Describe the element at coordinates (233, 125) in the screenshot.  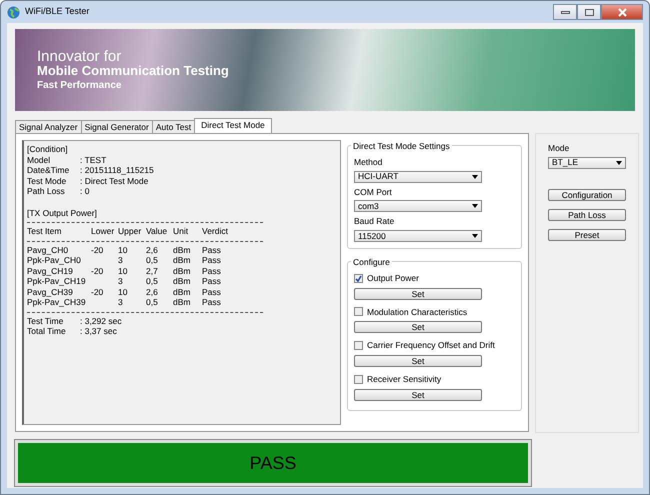
I see `tab: Direct Test Mode` at that location.